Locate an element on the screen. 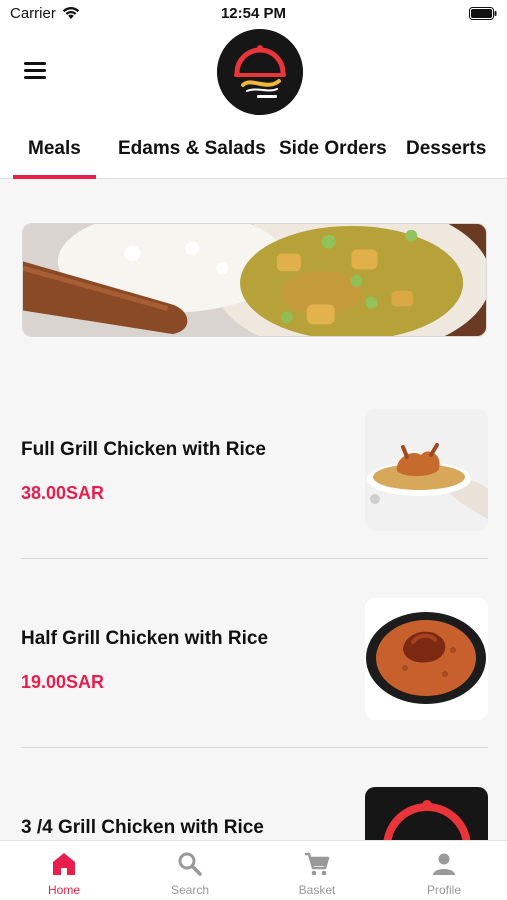 This screenshot has height=900, width=507. nav-profile-label: Profile is located at coordinates (443, 890).